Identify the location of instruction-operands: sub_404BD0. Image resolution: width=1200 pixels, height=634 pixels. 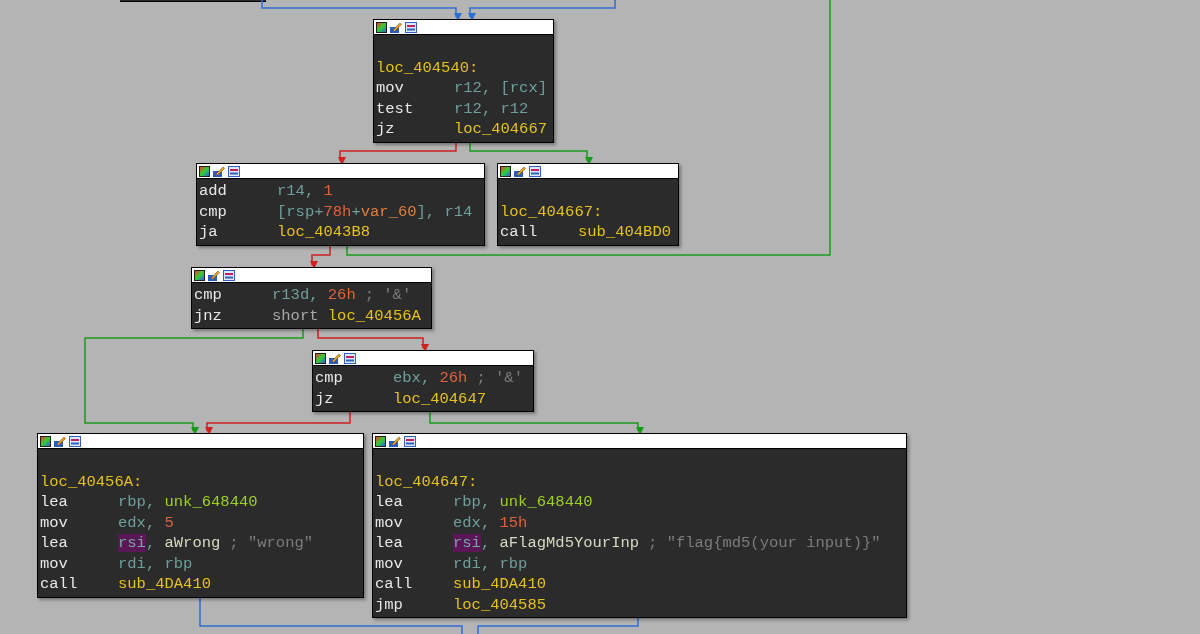
(624, 232).